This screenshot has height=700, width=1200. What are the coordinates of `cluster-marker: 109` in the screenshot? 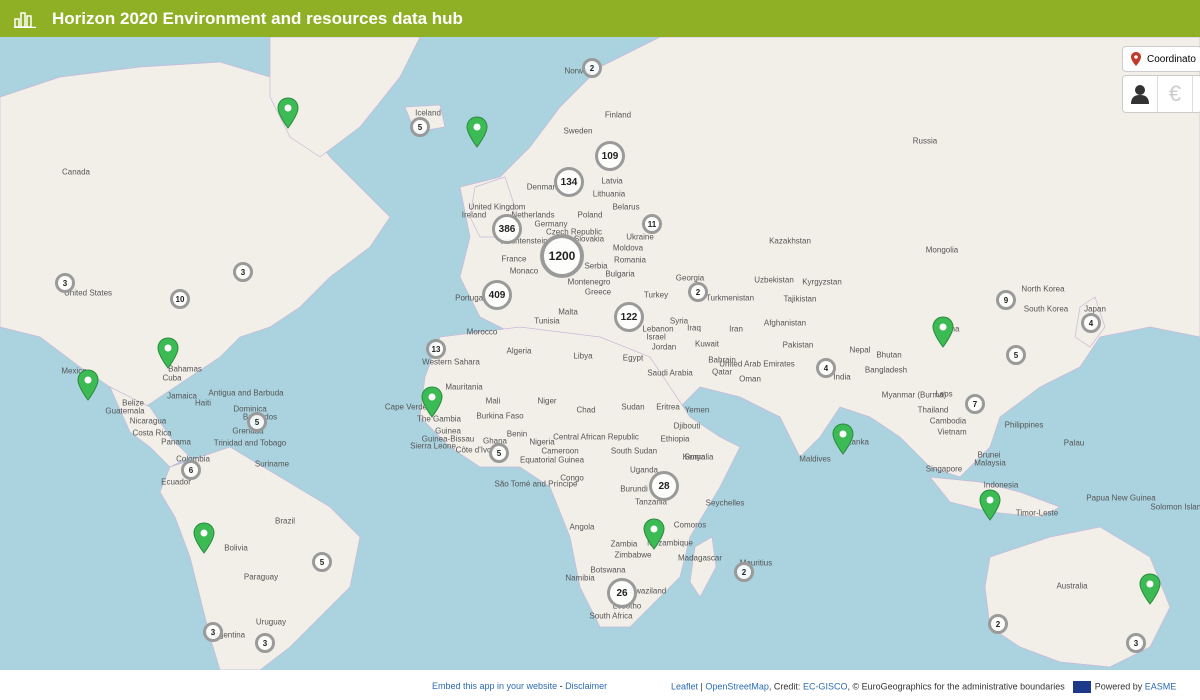 It's located at (610, 156).